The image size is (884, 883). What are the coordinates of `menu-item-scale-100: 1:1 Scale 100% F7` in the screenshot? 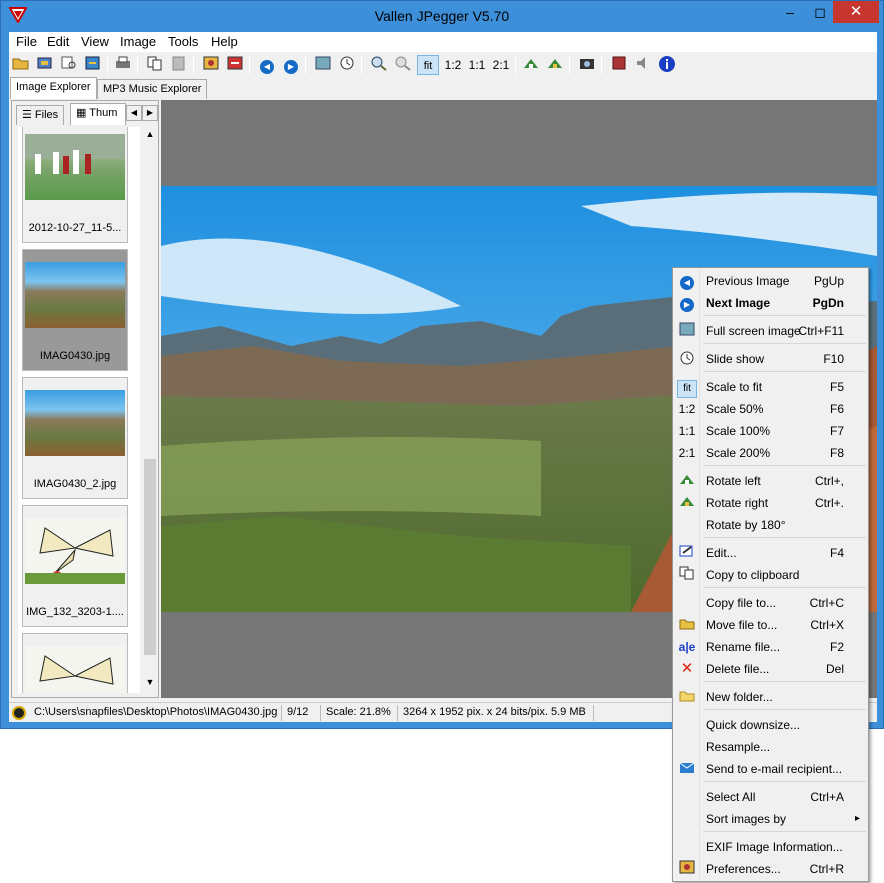 It's located at (770, 431).